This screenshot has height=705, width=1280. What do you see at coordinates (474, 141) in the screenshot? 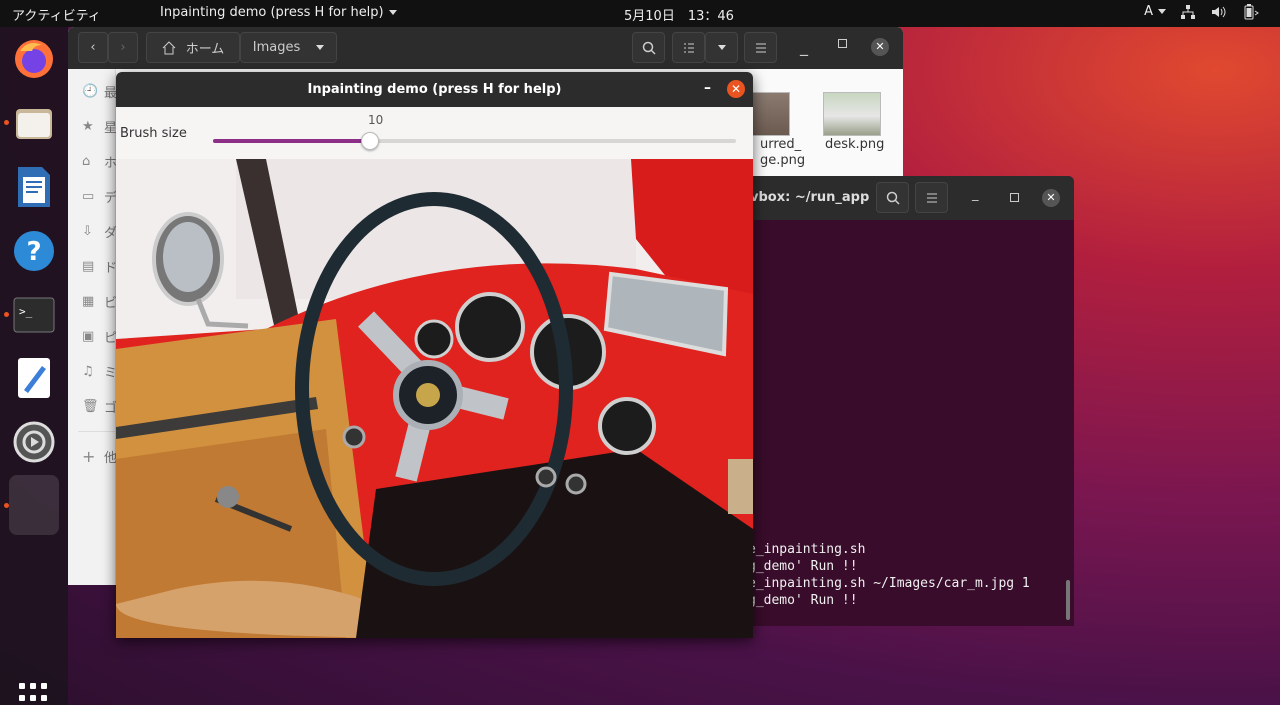
I see `brush-size-slider` at bounding box center [474, 141].